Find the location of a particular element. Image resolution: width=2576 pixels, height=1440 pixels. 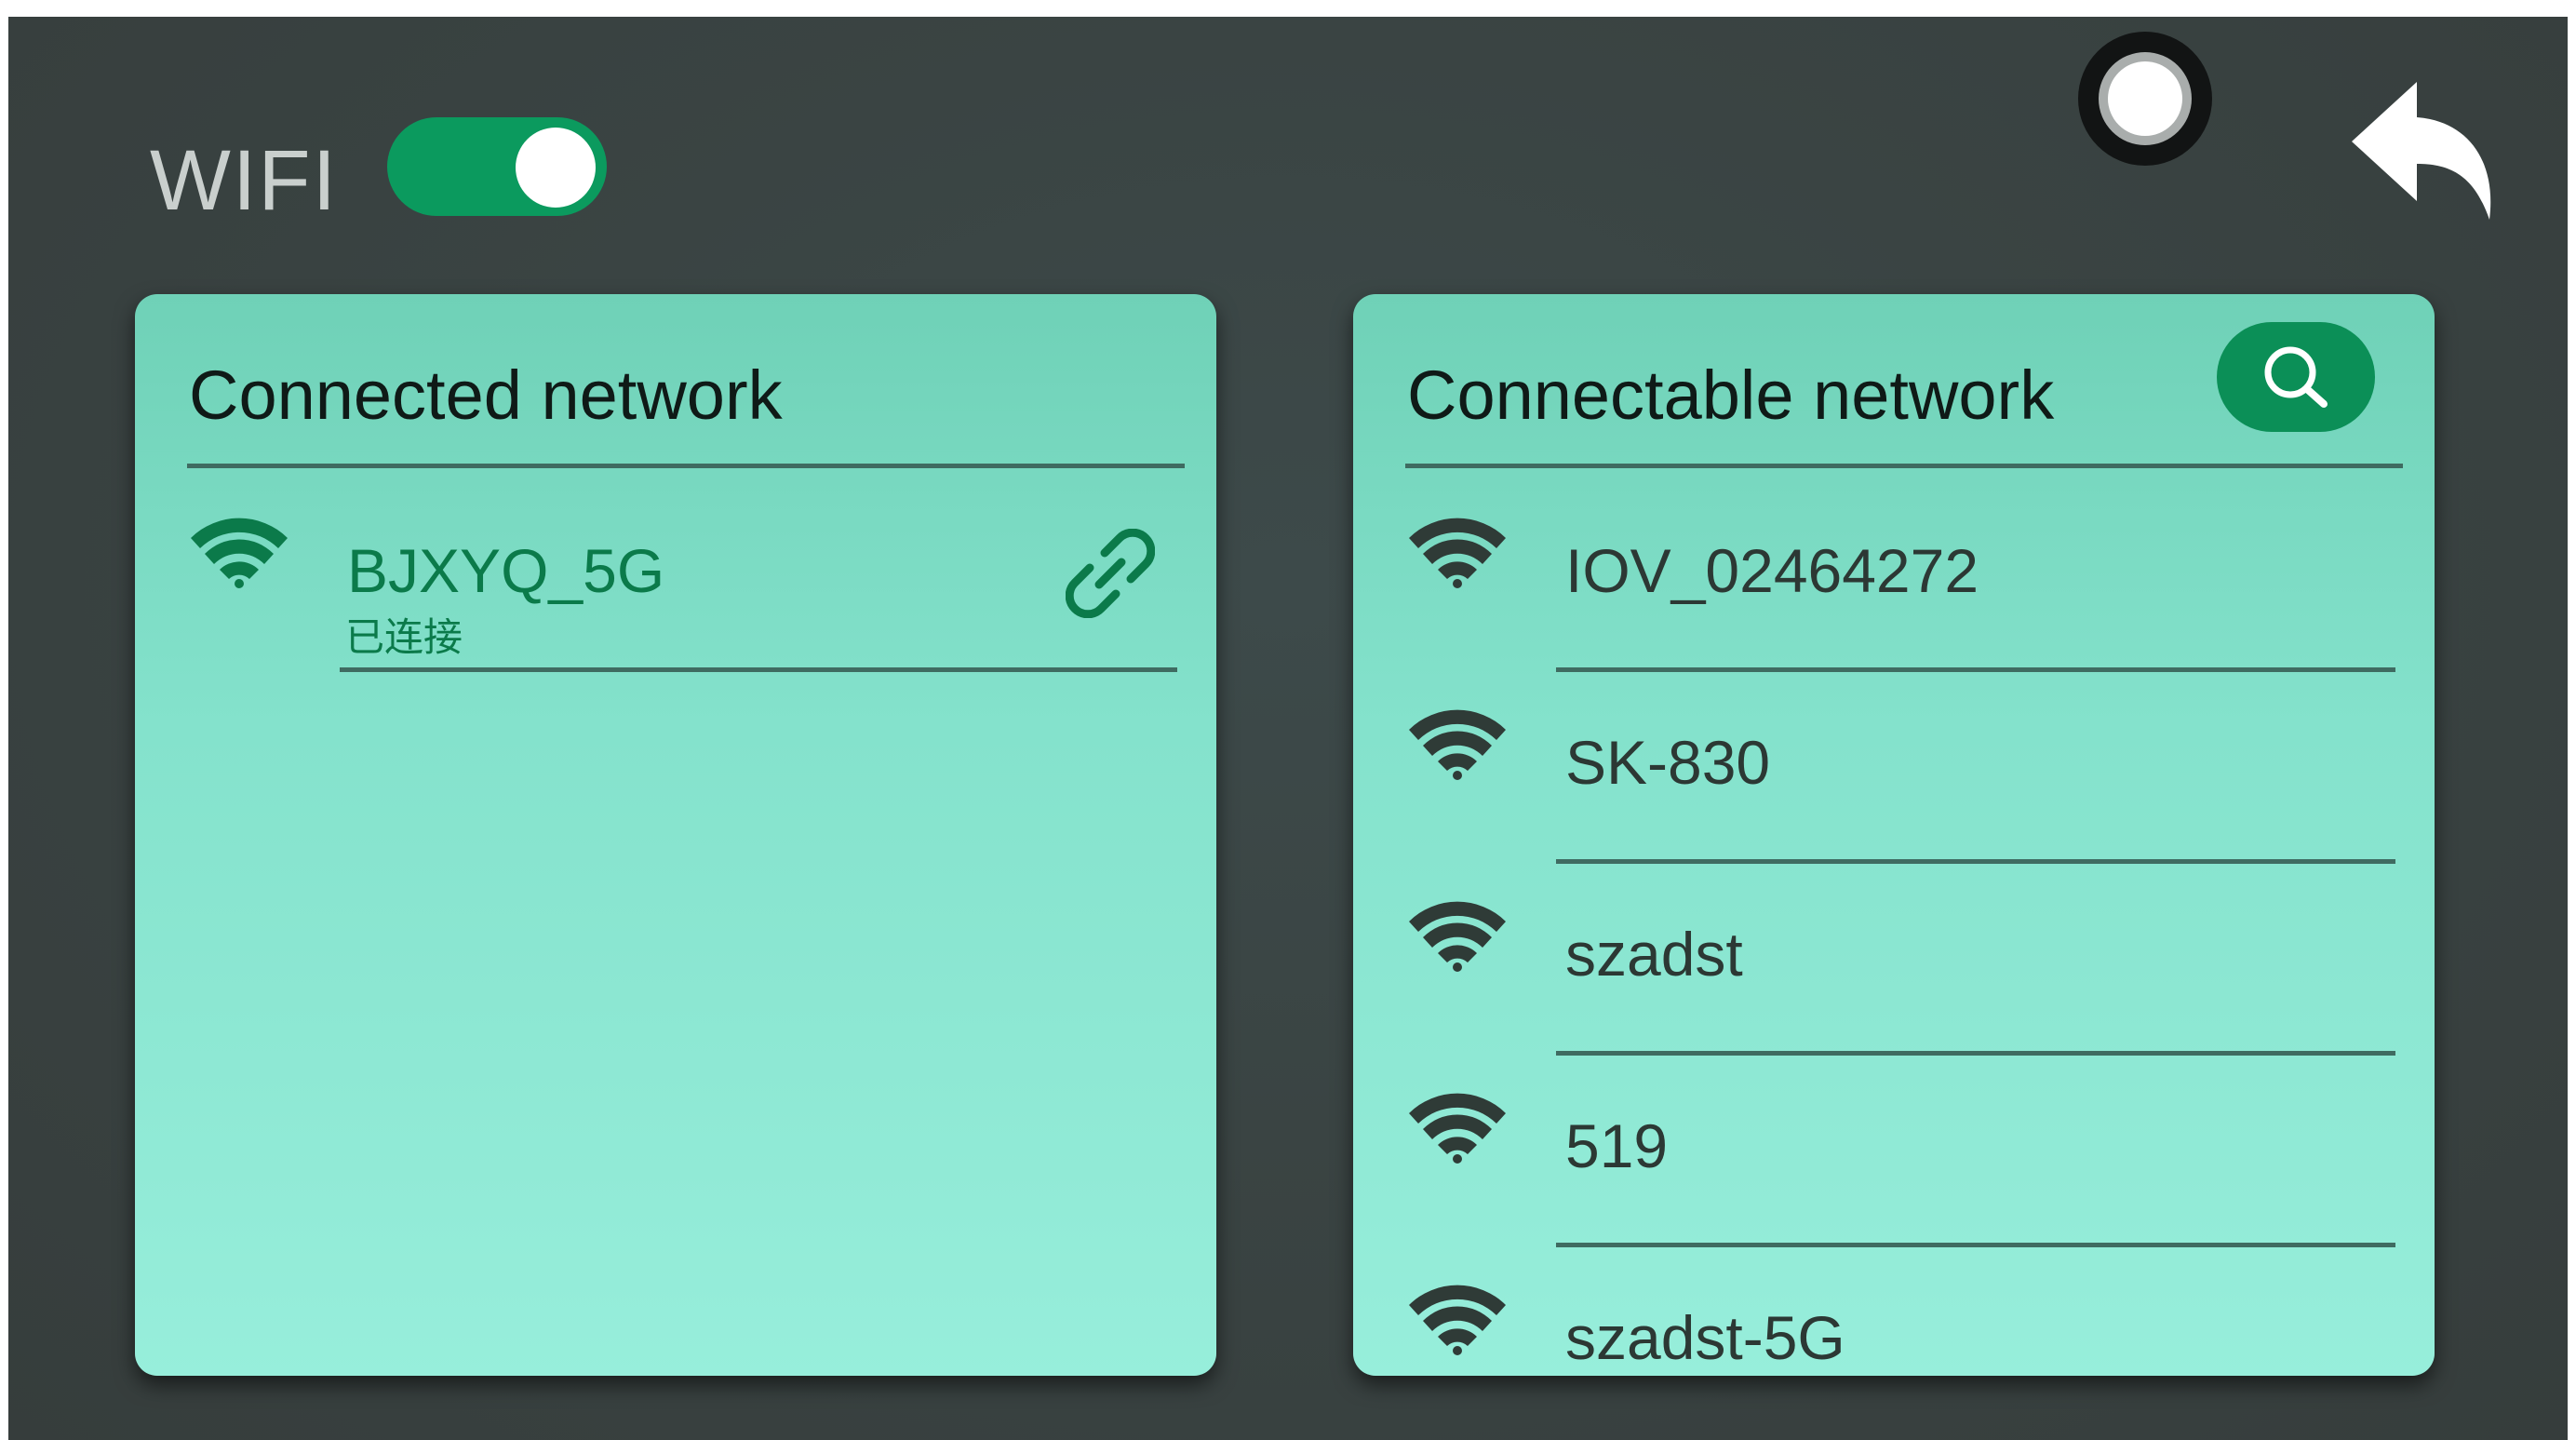

search-button is located at coordinates (2296, 377).